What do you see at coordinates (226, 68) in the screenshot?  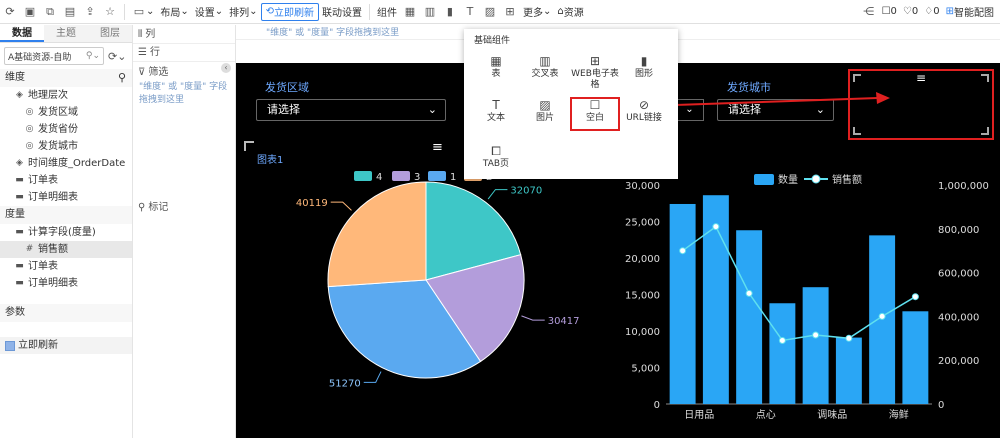 I see `collapse-panel-icon: ‹` at bounding box center [226, 68].